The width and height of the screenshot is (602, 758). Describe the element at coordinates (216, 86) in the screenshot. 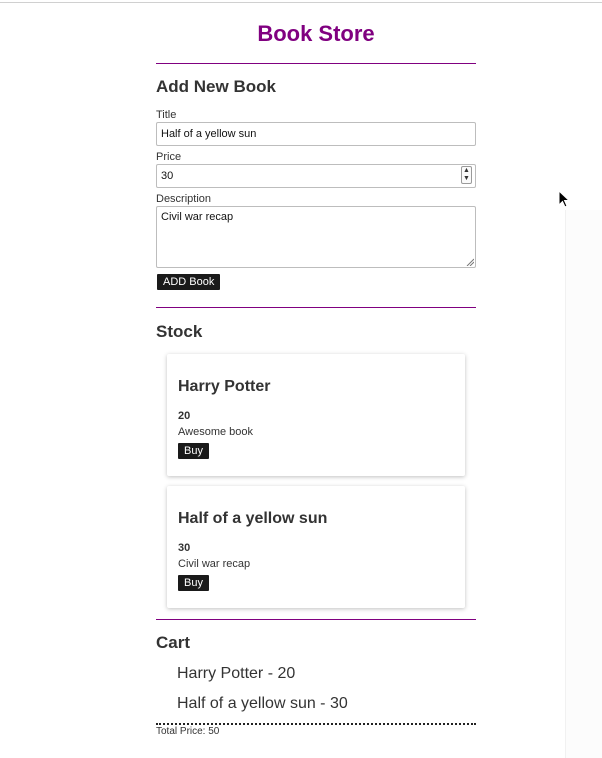

I see `add-book-heading: Add New Book` at that location.